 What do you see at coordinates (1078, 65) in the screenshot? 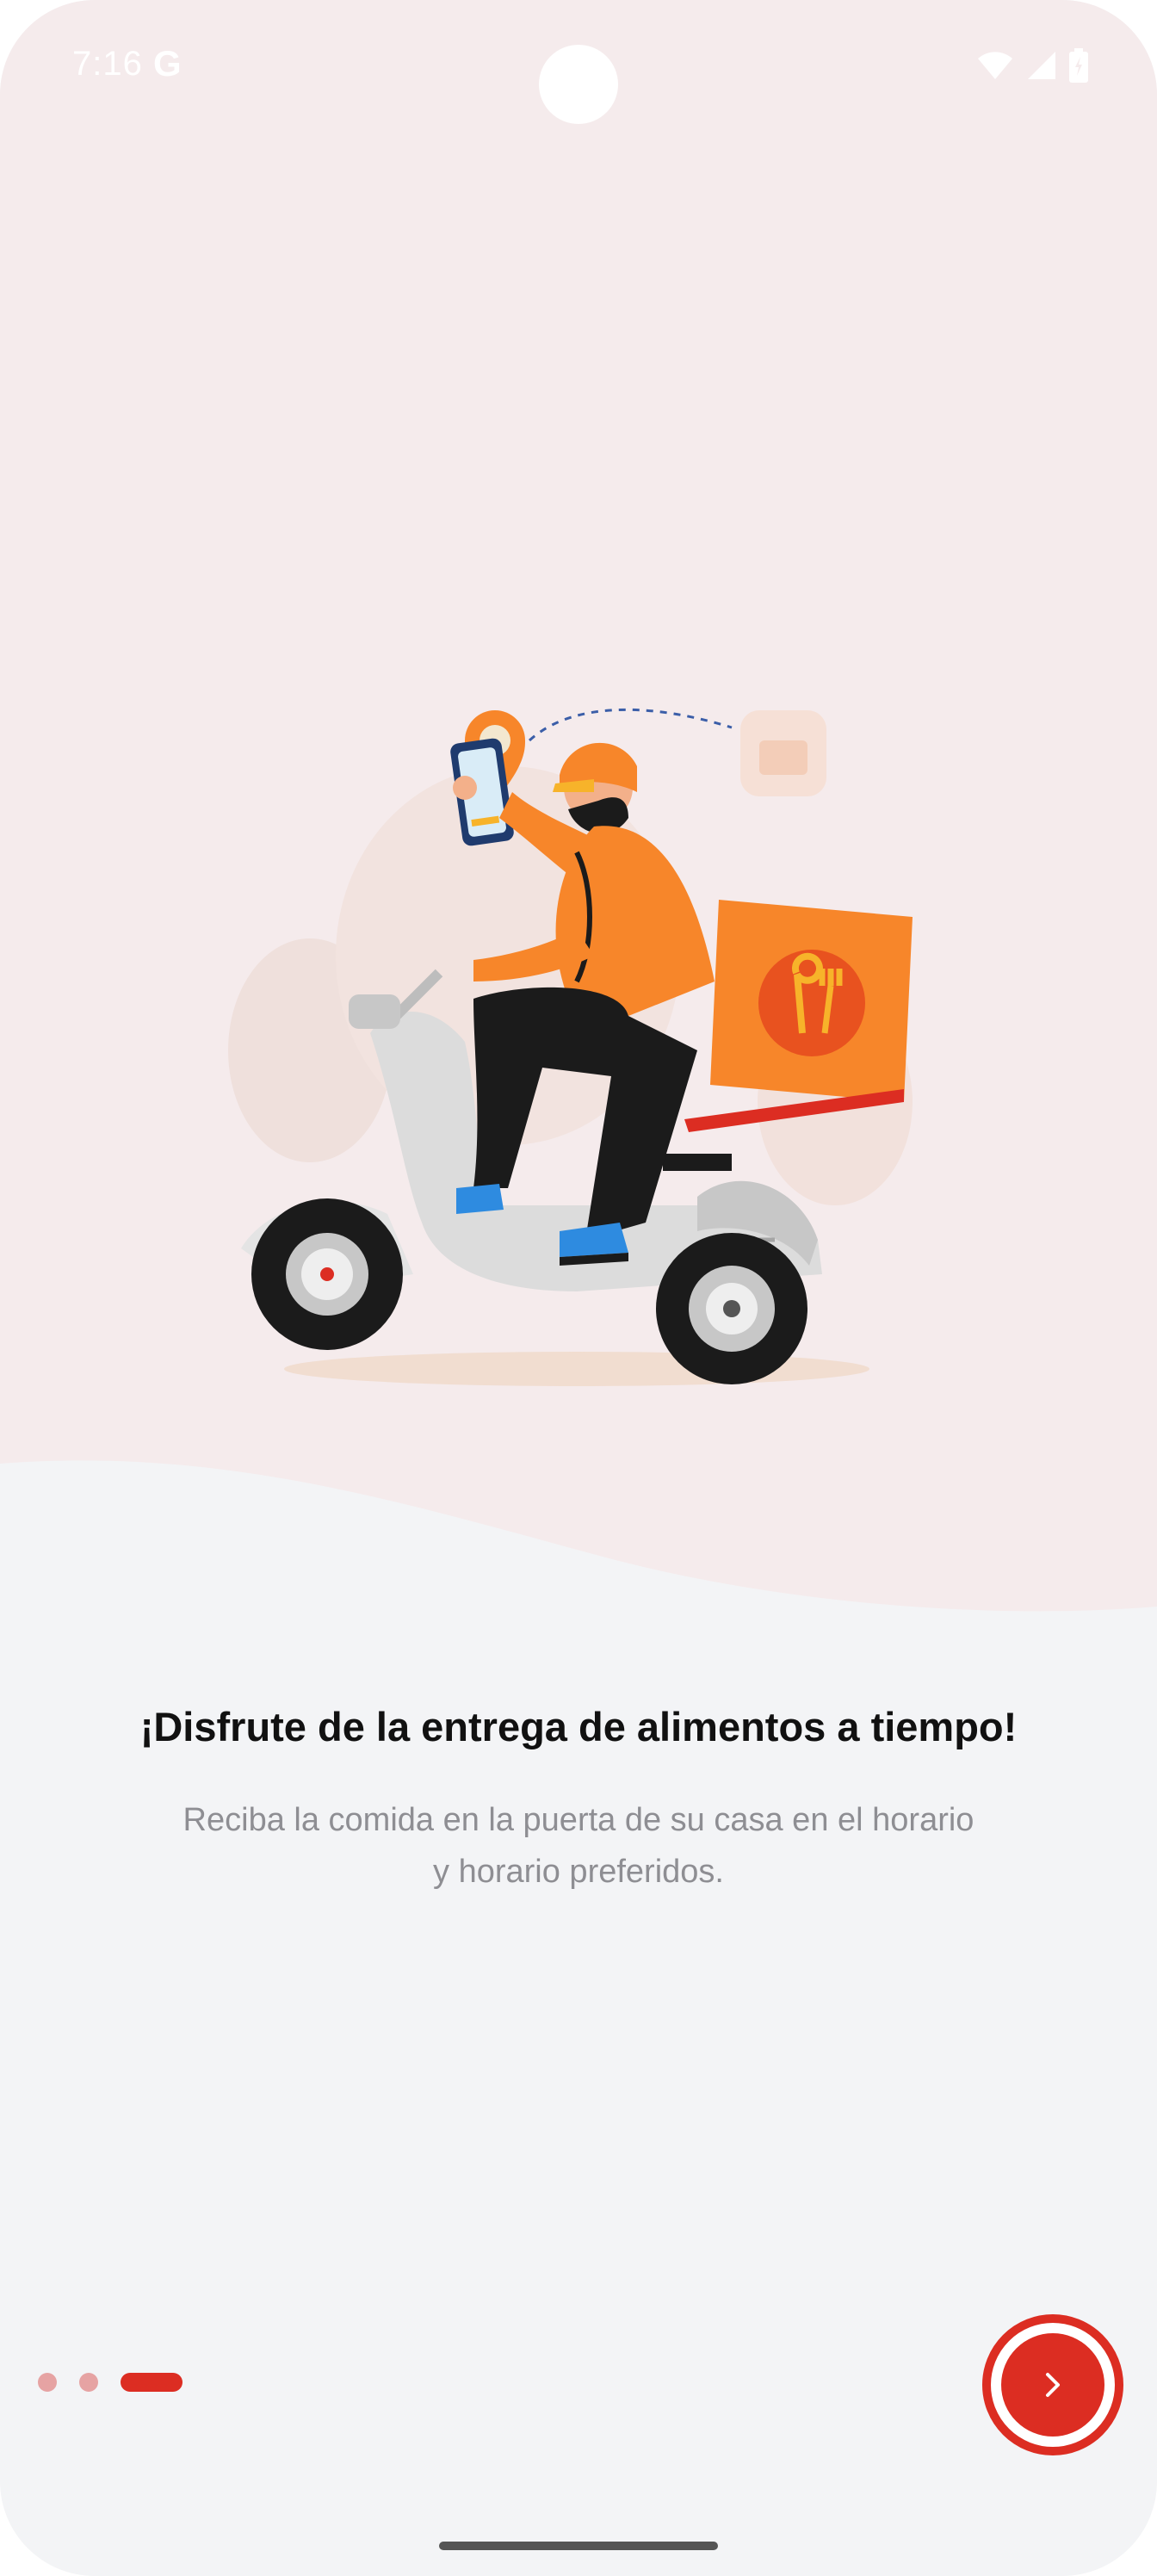
I see `battery-icon` at bounding box center [1078, 65].